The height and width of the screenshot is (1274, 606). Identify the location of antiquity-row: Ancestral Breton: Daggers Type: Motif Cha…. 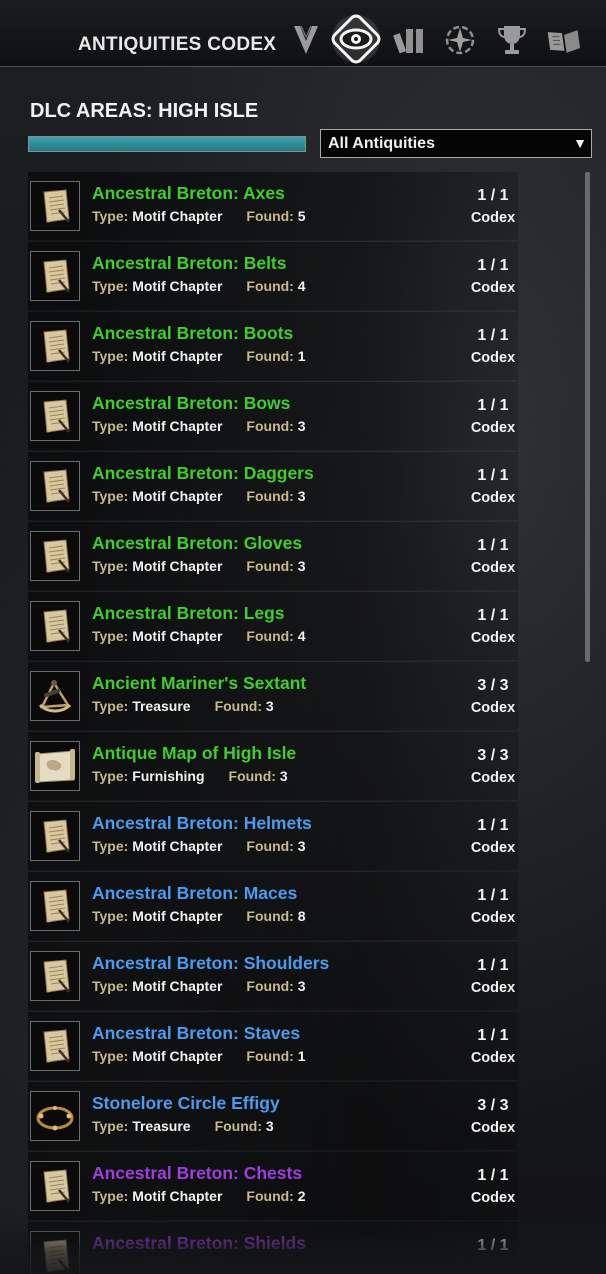
(273, 486).